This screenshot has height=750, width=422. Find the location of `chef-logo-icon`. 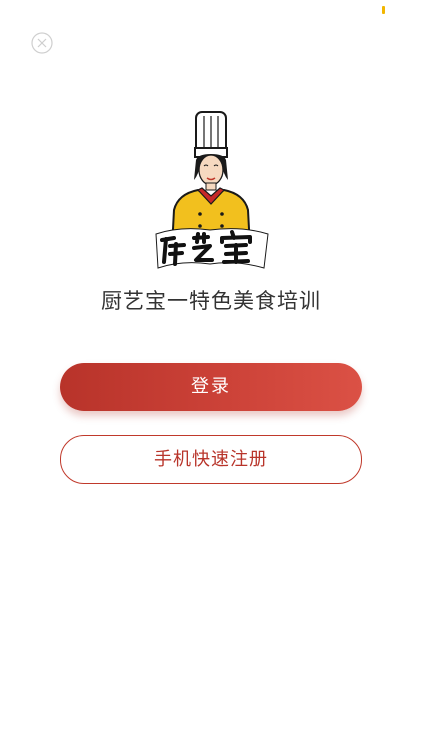

chef-logo-icon is located at coordinates (212, 190).